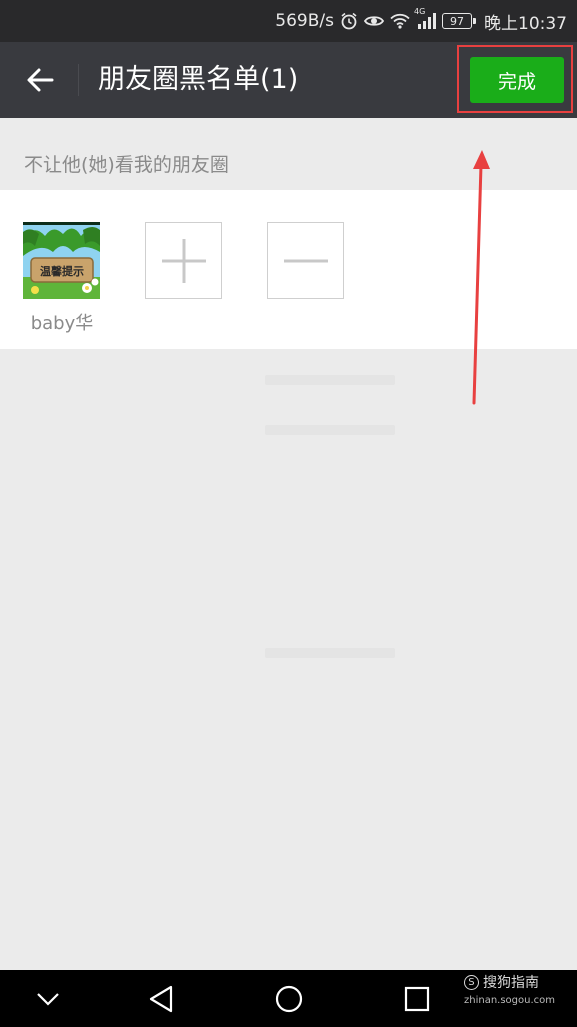 This screenshot has height=1027, width=577. Describe the element at coordinates (304, 21) in the screenshot. I see `network-speed: 569B/s` at that location.